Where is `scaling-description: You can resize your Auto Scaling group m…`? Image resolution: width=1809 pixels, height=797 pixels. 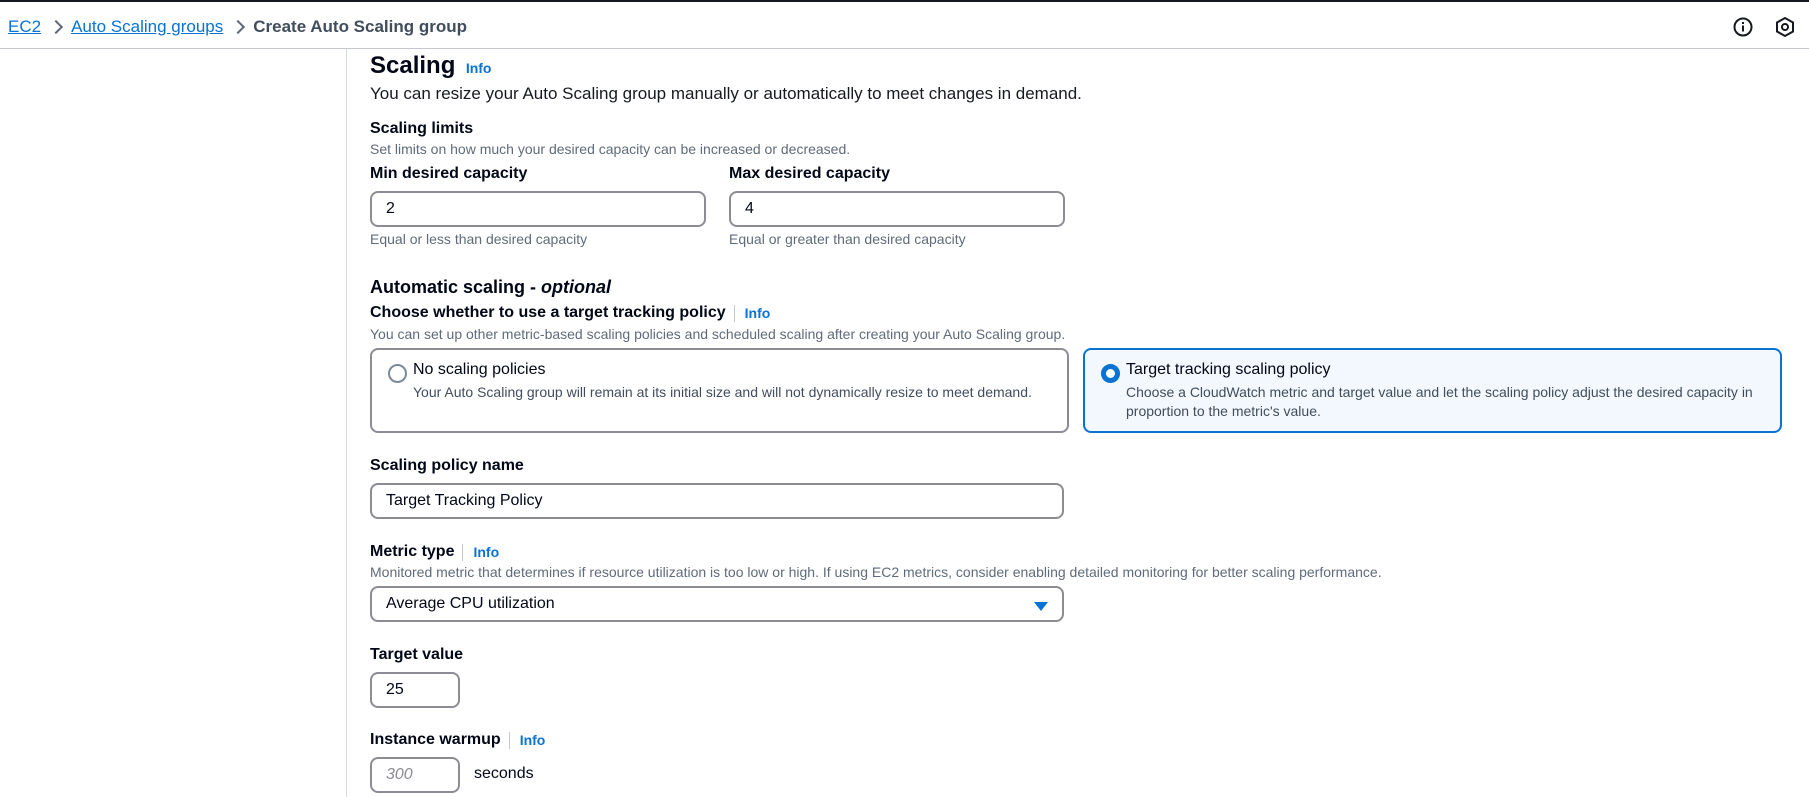 scaling-description: You can resize your Auto Scaling group m… is located at coordinates (726, 93).